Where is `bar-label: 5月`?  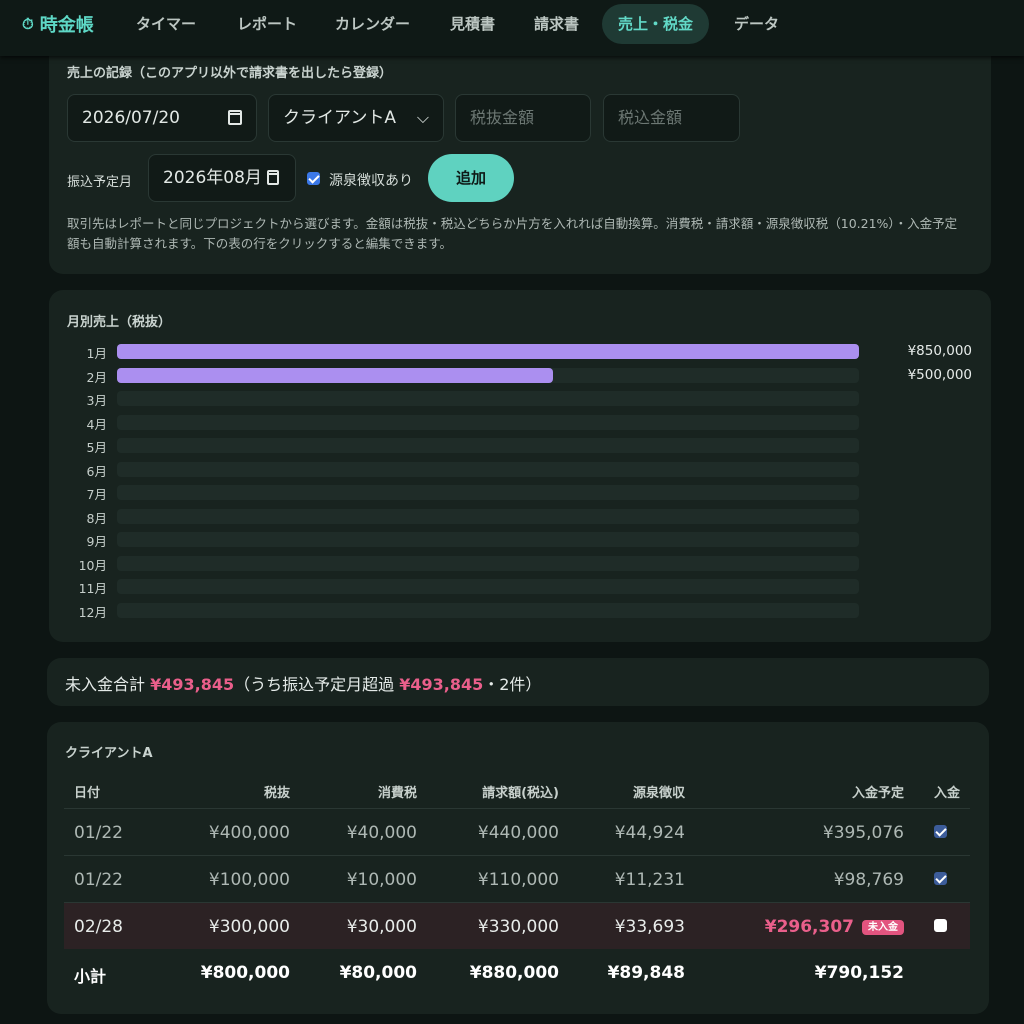
bar-label: 5月 is located at coordinates (96, 447).